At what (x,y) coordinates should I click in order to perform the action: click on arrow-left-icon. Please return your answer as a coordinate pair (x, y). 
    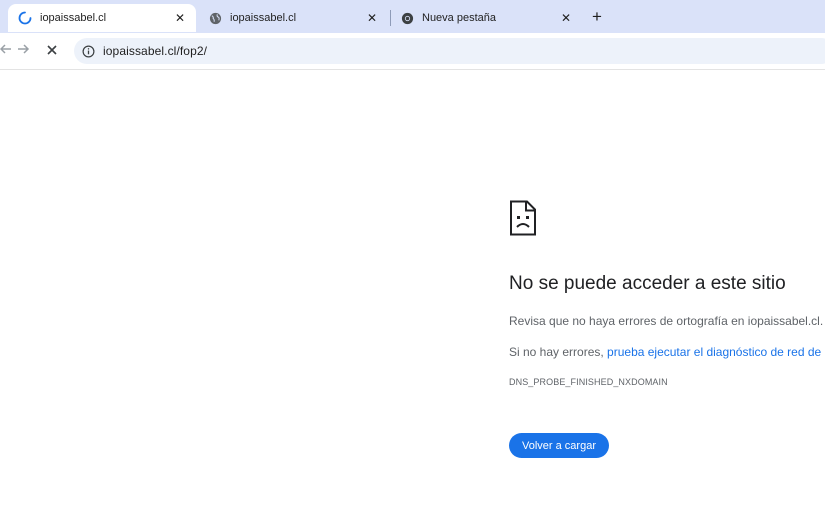
    Looking at the image, I should click on (6, 51).